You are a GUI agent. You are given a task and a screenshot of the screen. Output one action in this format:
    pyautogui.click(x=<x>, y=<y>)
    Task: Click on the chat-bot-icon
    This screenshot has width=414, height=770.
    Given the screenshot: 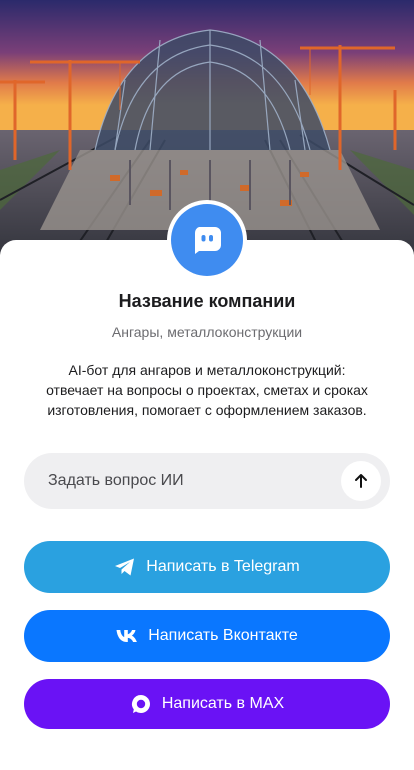 What is the action you would take?
    pyautogui.click(x=207, y=240)
    